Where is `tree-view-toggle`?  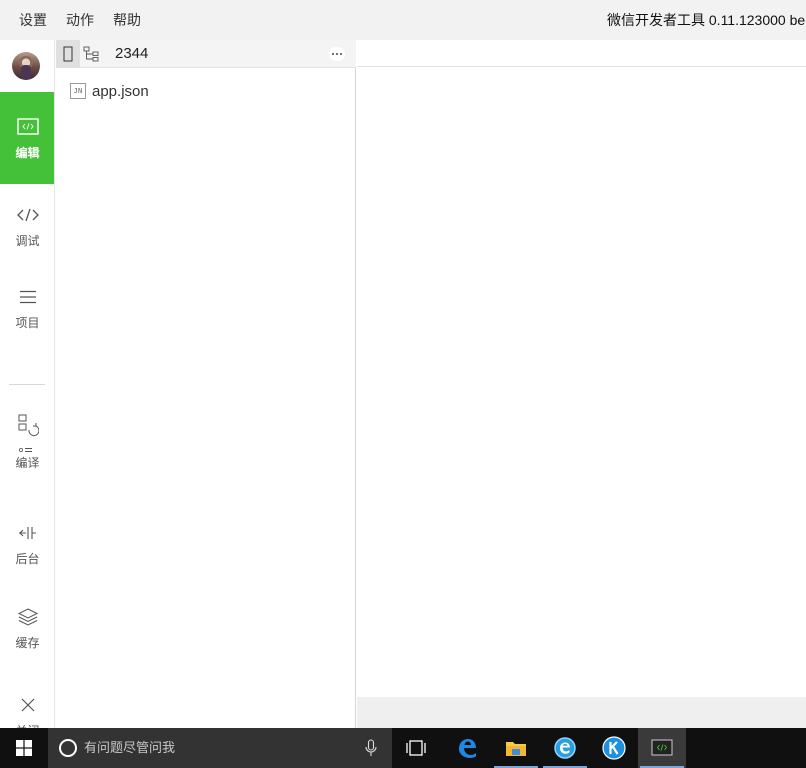 tree-view-toggle is located at coordinates (92, 54).